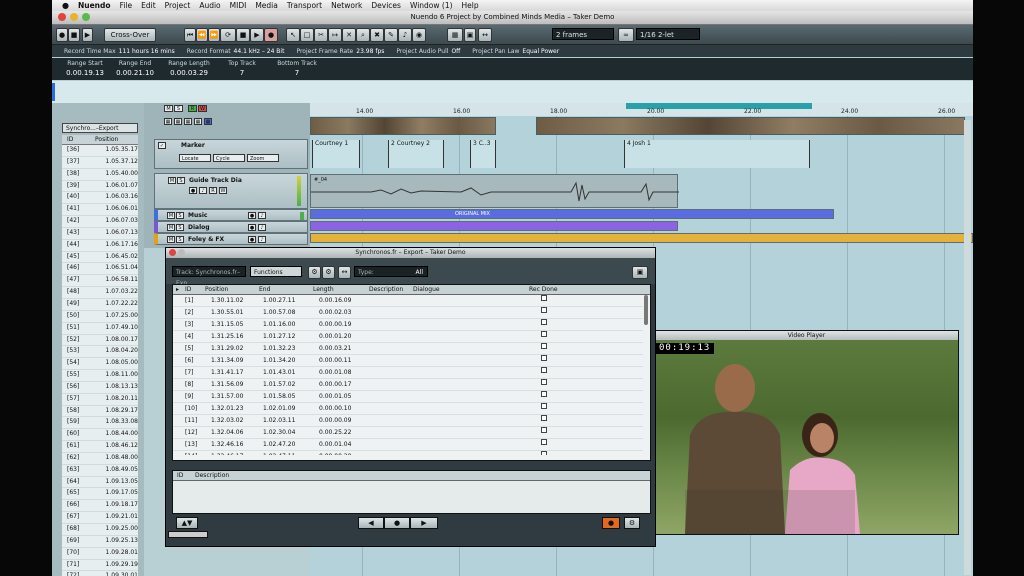 The image size is (1024, 576). What do you see at coordinates (100, 258) in the screenshot?
I see `list-item: [45] 1.06.45.02` at bounding box center [100, 258].